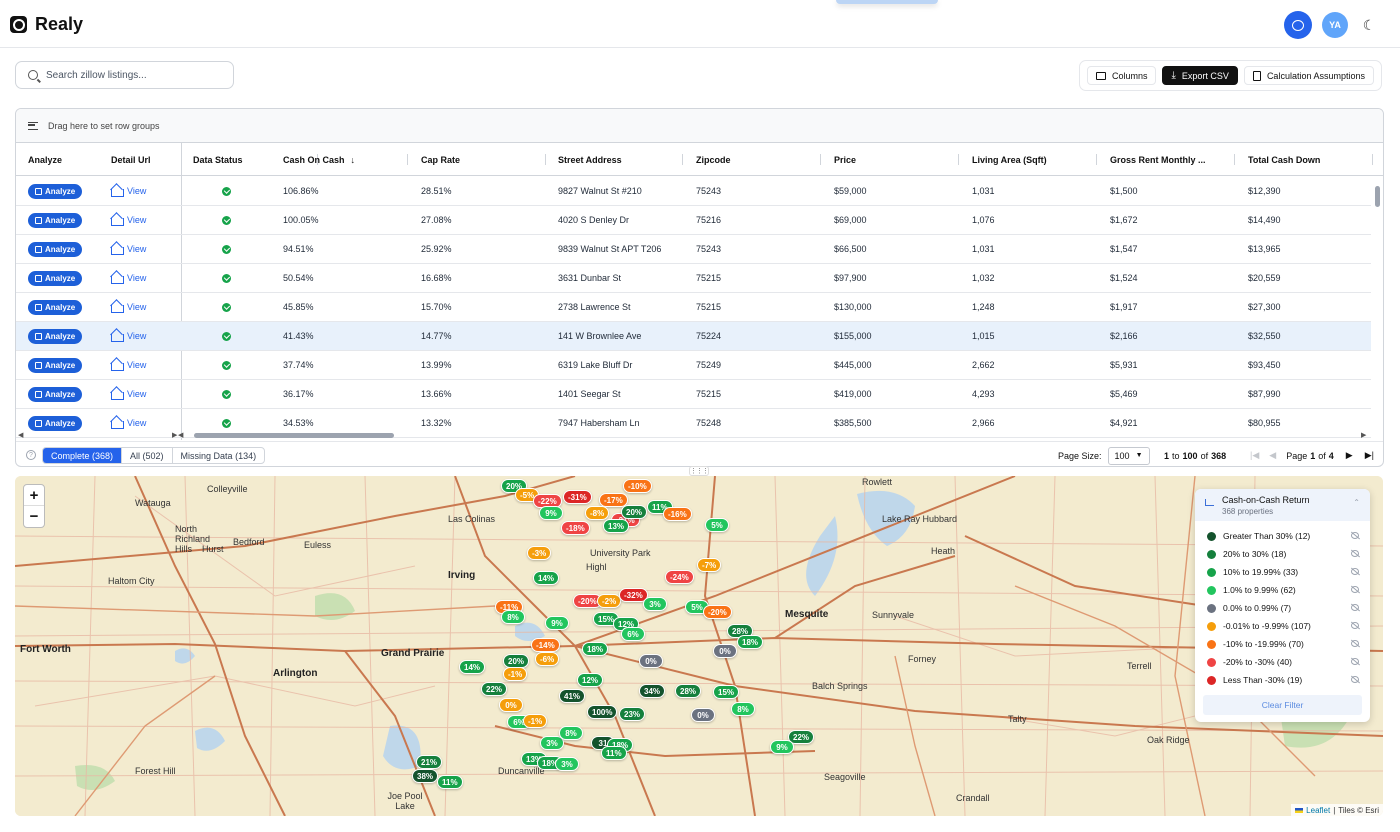  Describe the element at coordinates (1363, 435) in the screenshot. I see `main-scroll-right-arrow-icon: ▶` at that location.